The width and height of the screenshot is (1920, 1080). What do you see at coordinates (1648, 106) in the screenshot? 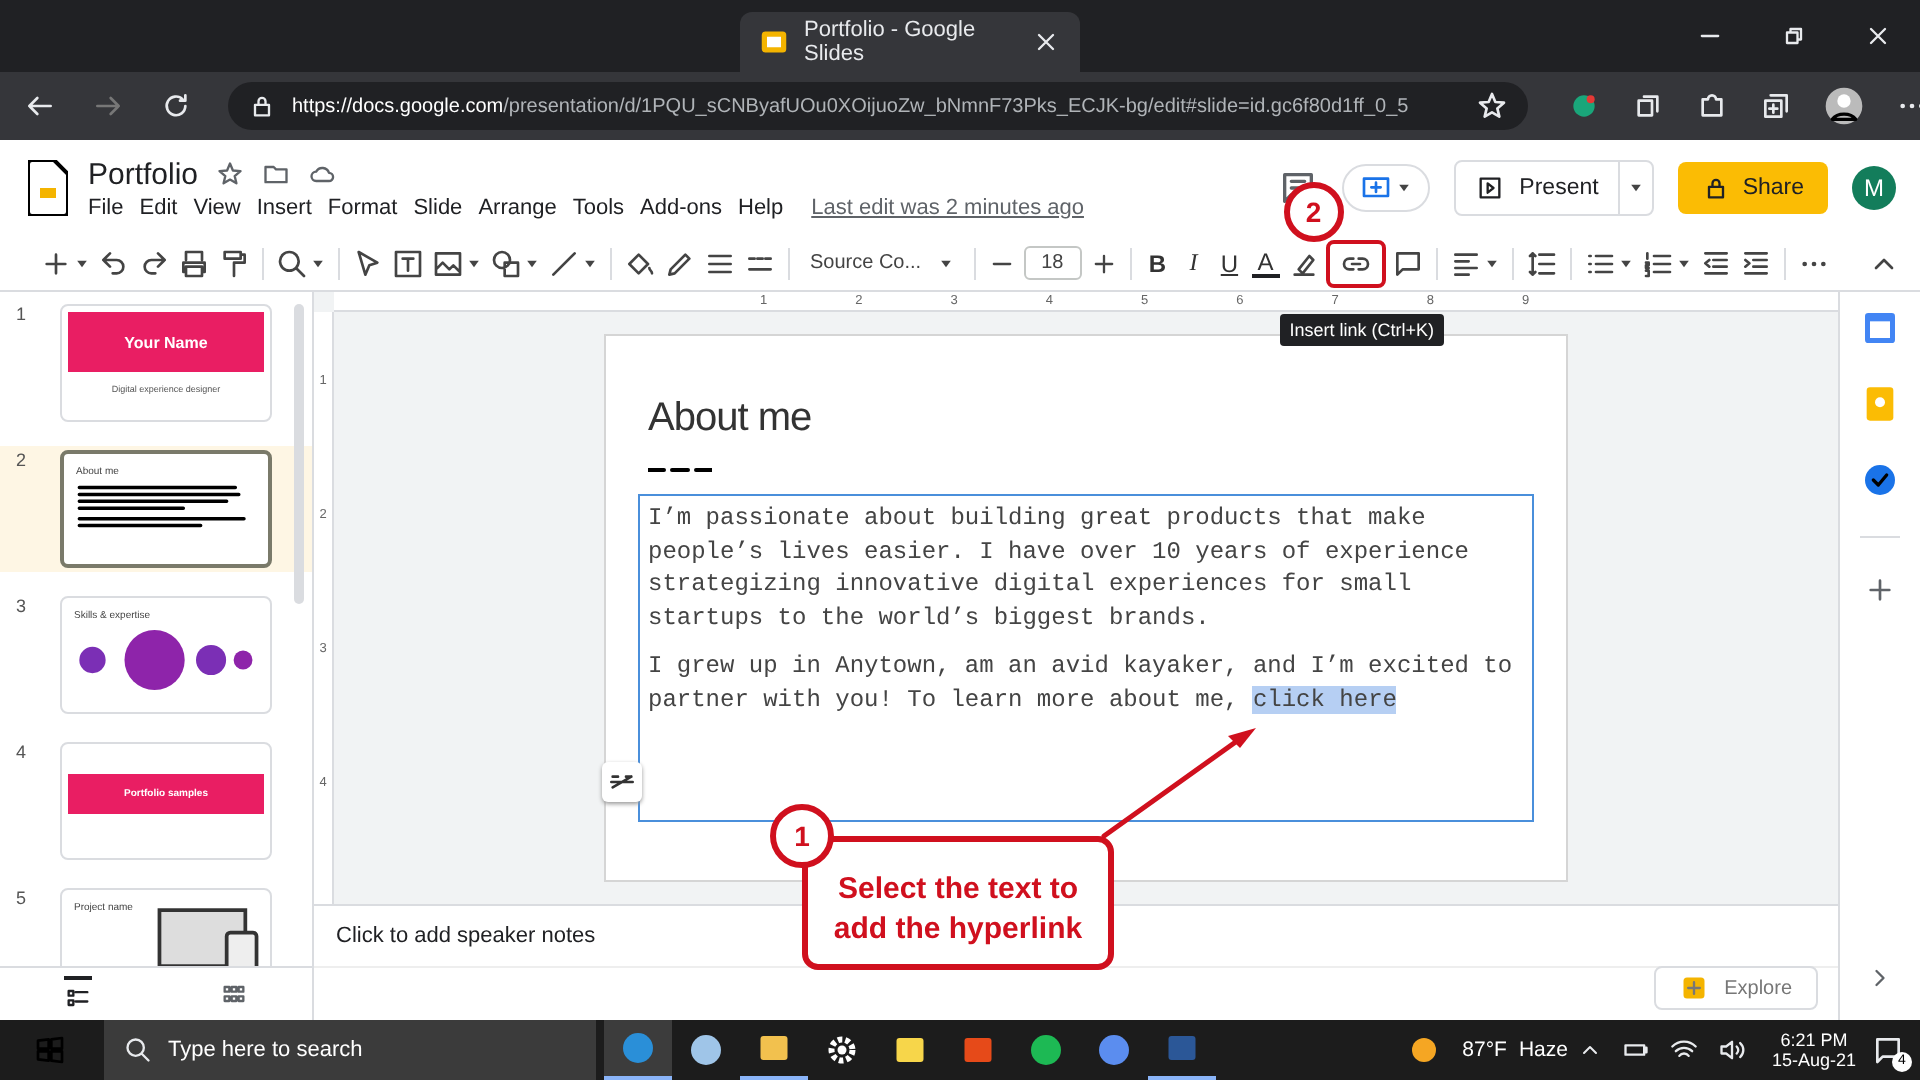
I see `collections-icon` at bounding box center [1648, 106].